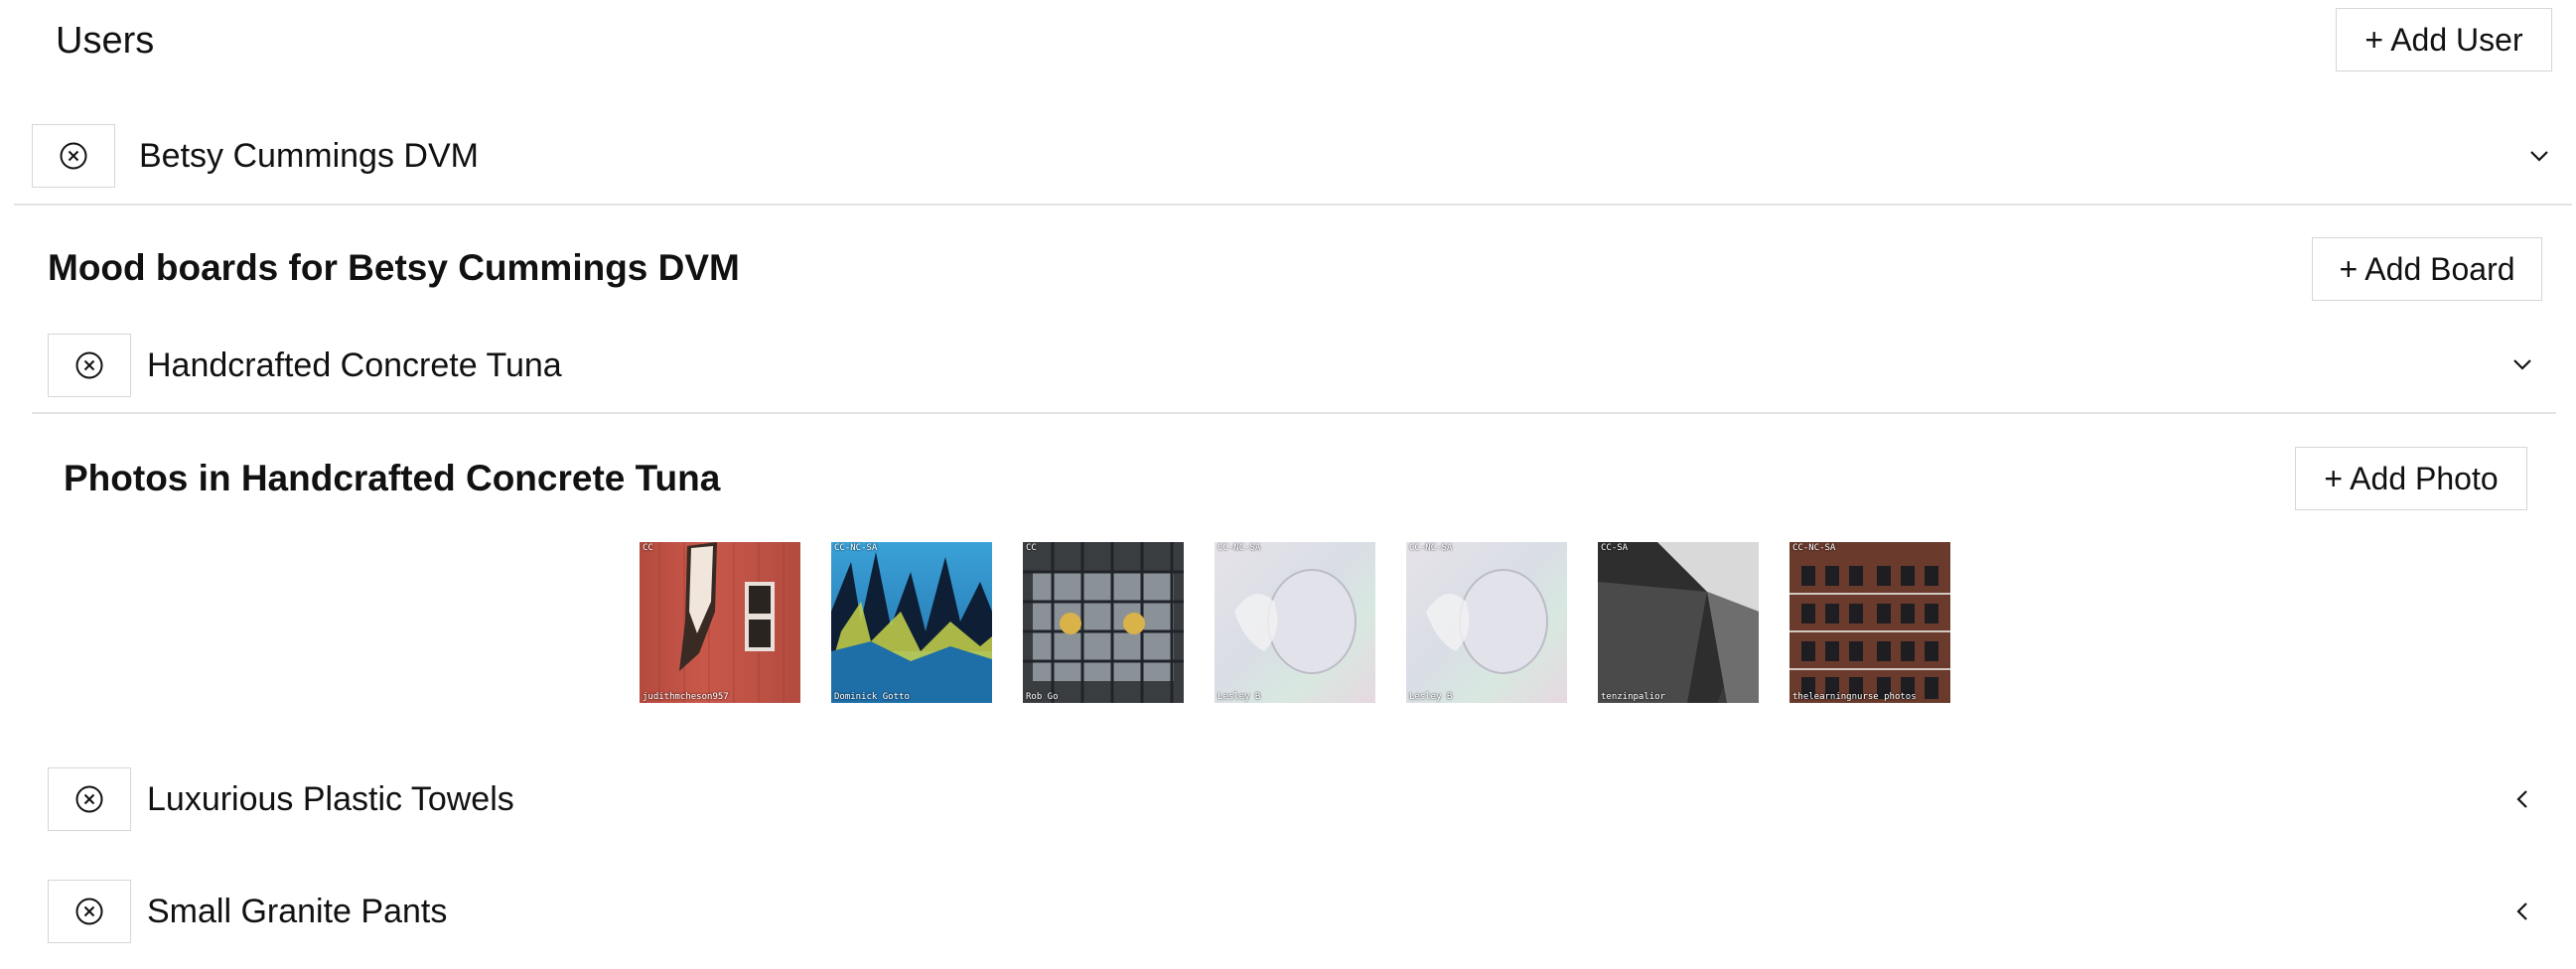  I want to click on page-title: Users, so click(106, 41).